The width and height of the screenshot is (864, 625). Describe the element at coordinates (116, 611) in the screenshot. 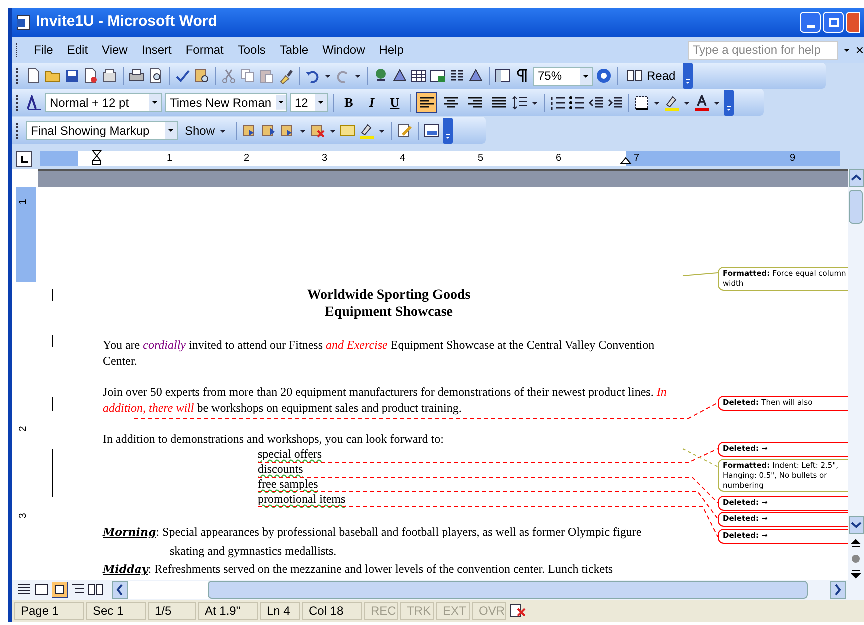

I see `status-field: Sec 1` at that location.